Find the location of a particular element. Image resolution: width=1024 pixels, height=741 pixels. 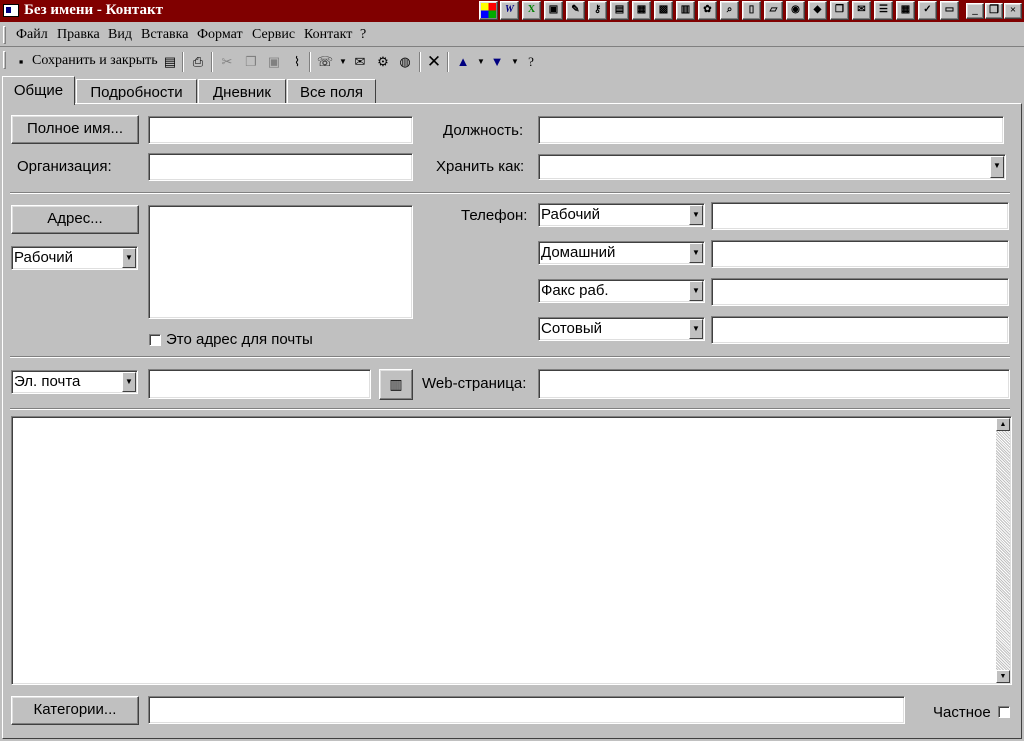

new-task-icon: ✓ is located at coordinates (927, 10).